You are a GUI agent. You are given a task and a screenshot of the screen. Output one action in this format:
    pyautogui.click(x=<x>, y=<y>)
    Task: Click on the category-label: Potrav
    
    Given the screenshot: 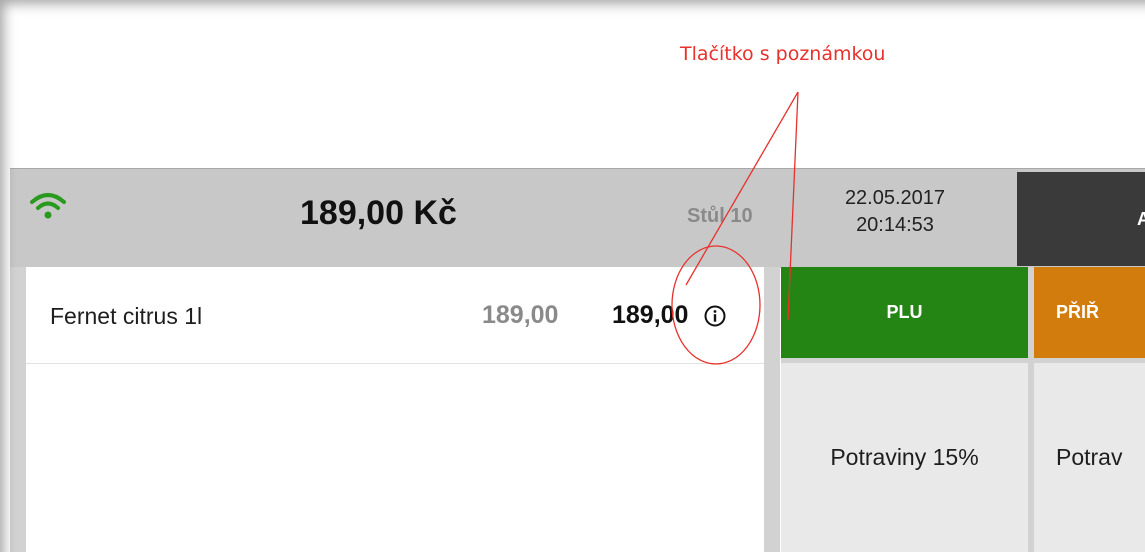 What is the action you would take?
    pyautogui.click(x=1089, y=457)
    